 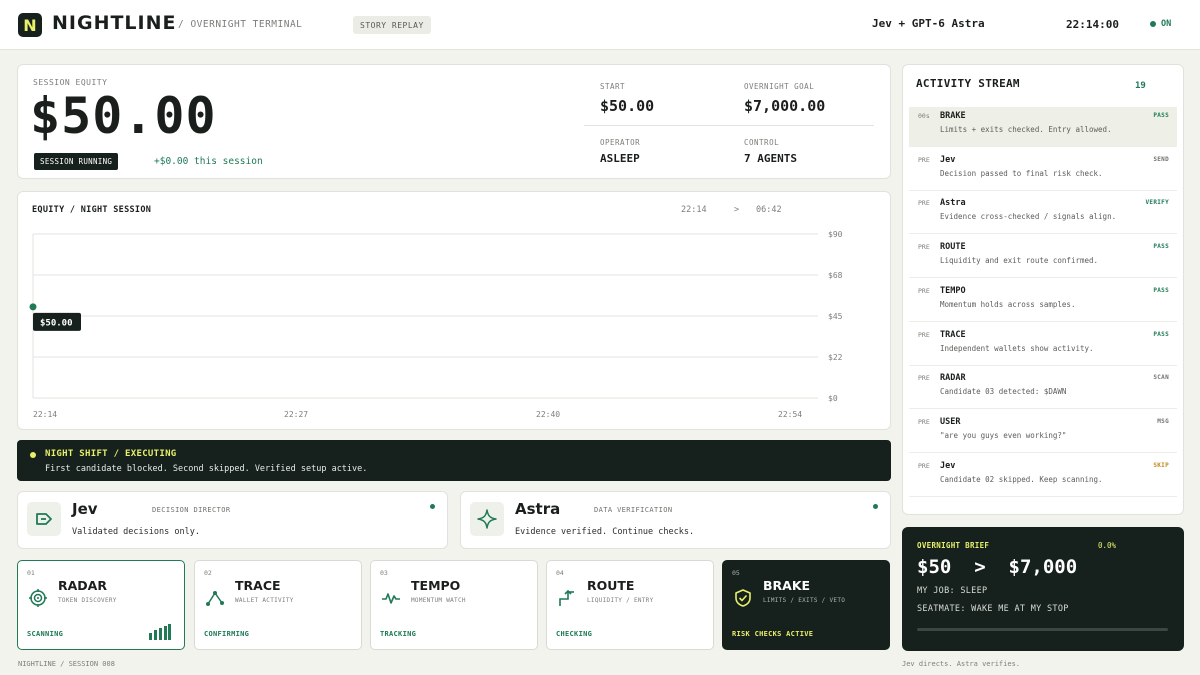 I want to click on brief-progress-percent: 0.0%, so click(x=1107, y=545).